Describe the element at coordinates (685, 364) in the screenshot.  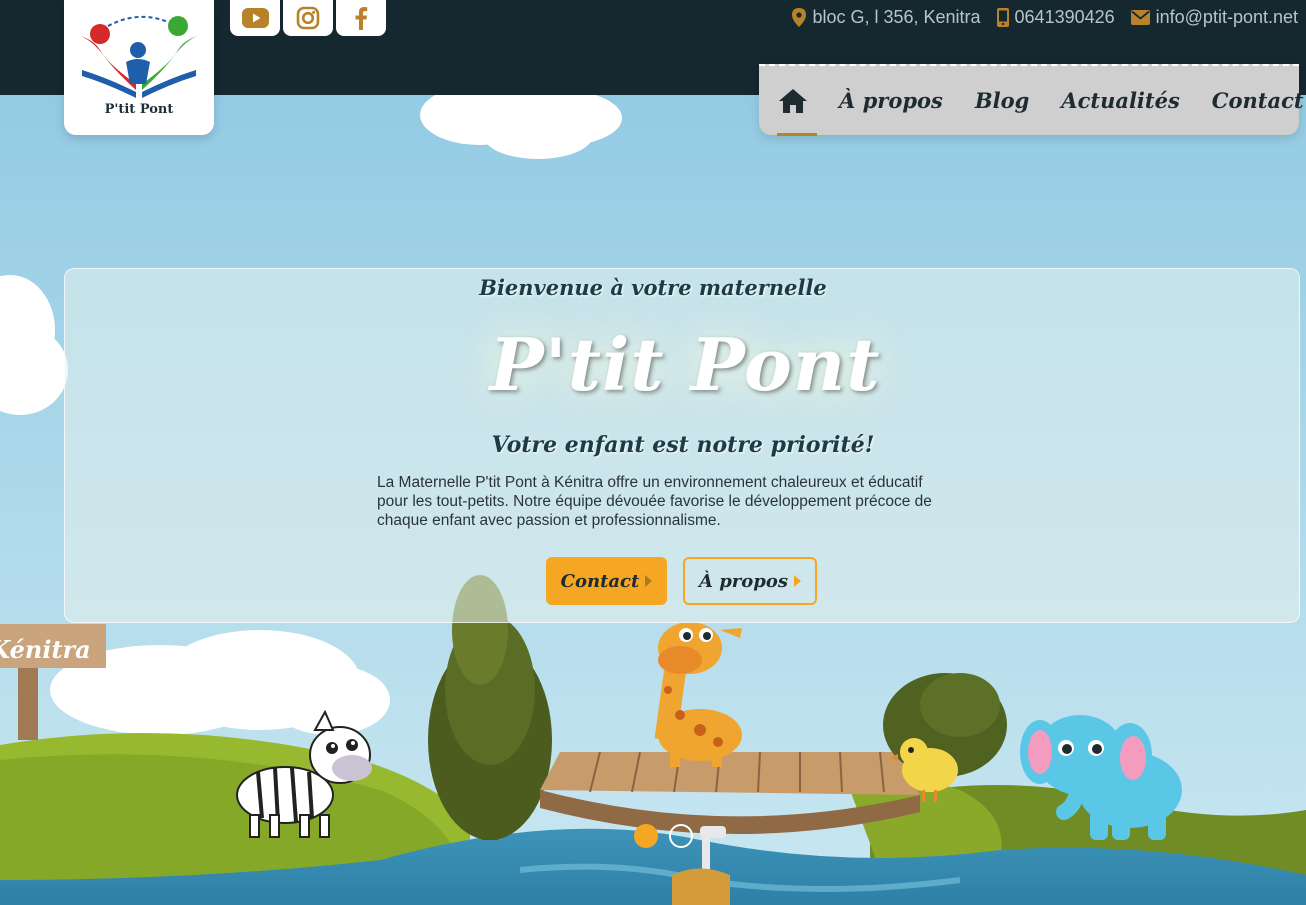
I see `hero-title: P'tit Pont` at that location.